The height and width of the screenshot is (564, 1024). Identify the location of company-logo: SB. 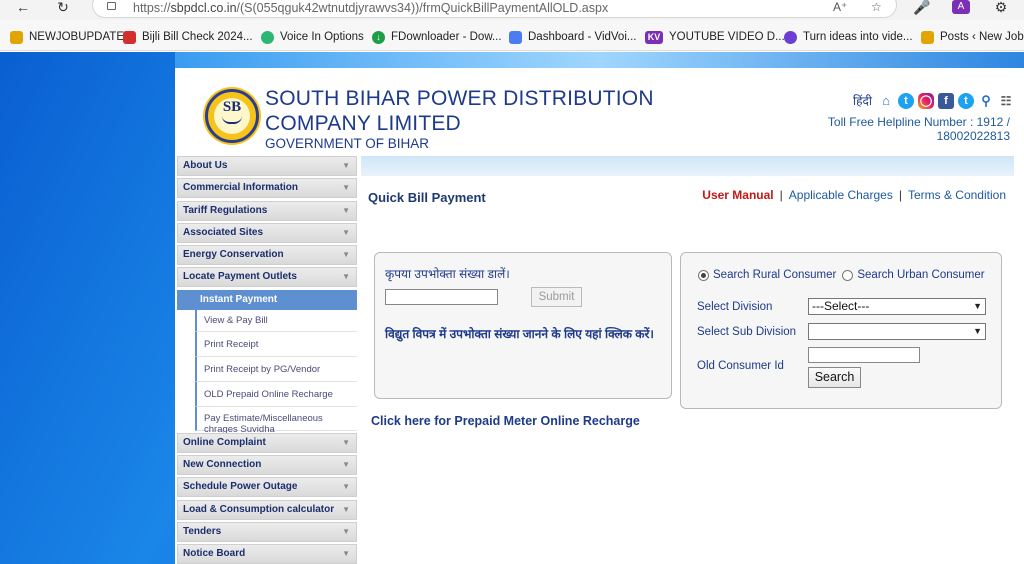
(232, 116).